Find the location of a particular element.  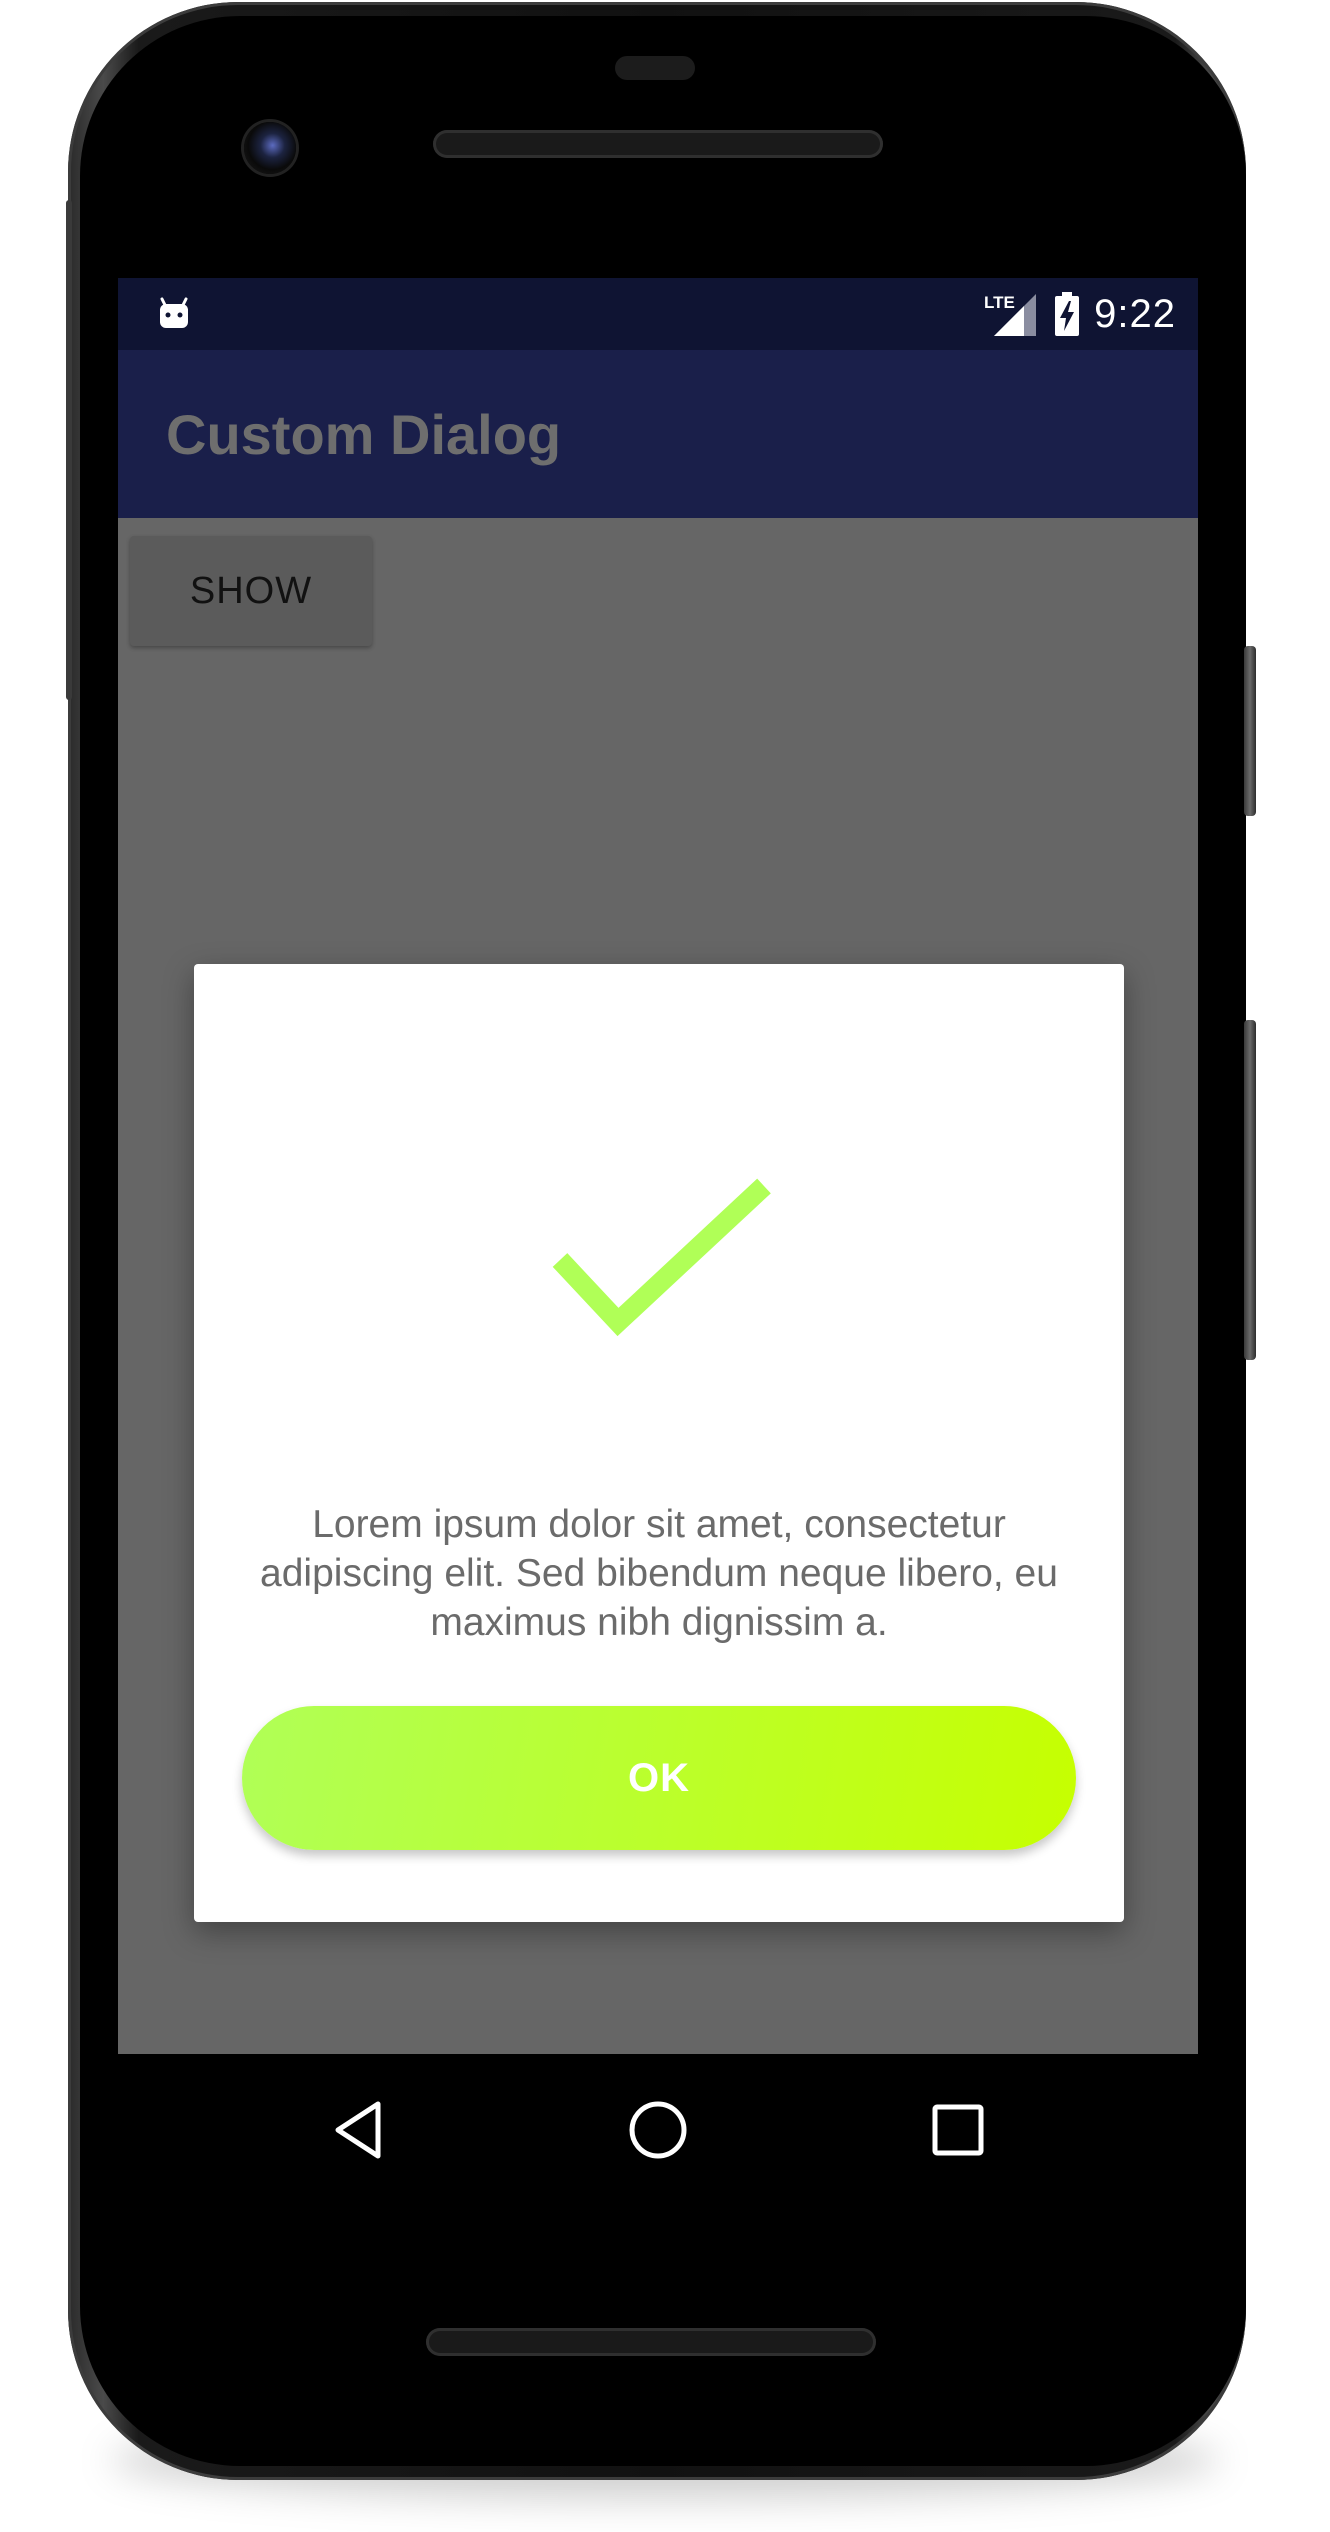

volume-button is located at coordinates (1250, 1190).